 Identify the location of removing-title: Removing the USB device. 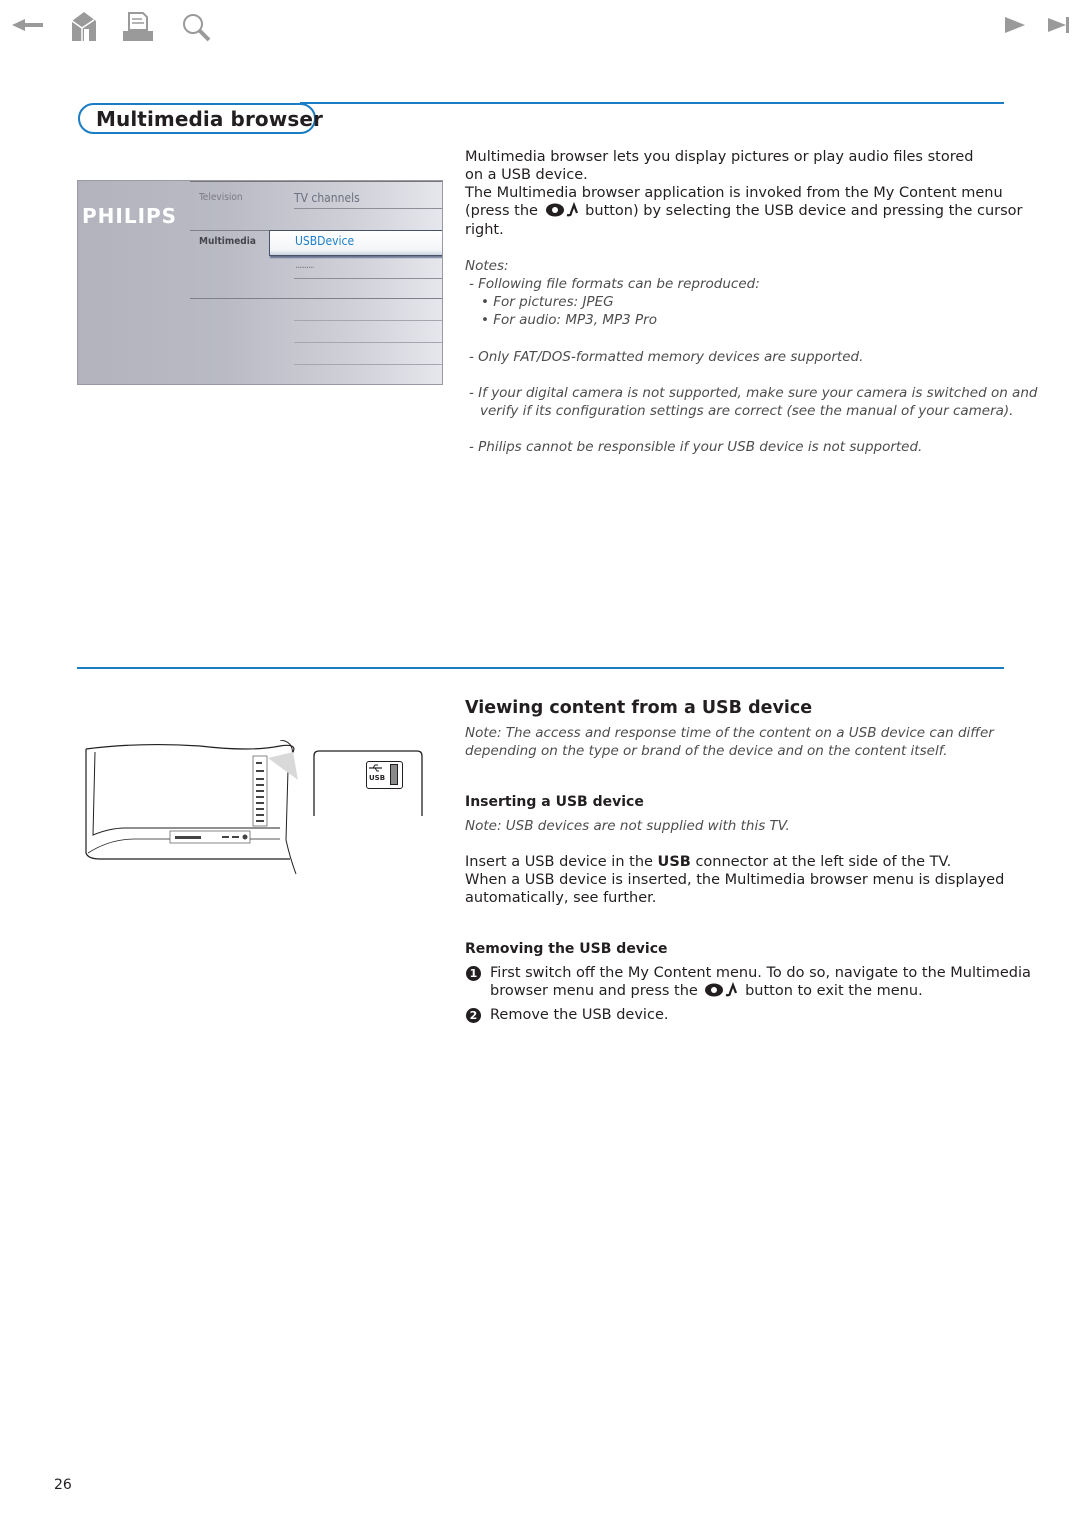
(566, 949).